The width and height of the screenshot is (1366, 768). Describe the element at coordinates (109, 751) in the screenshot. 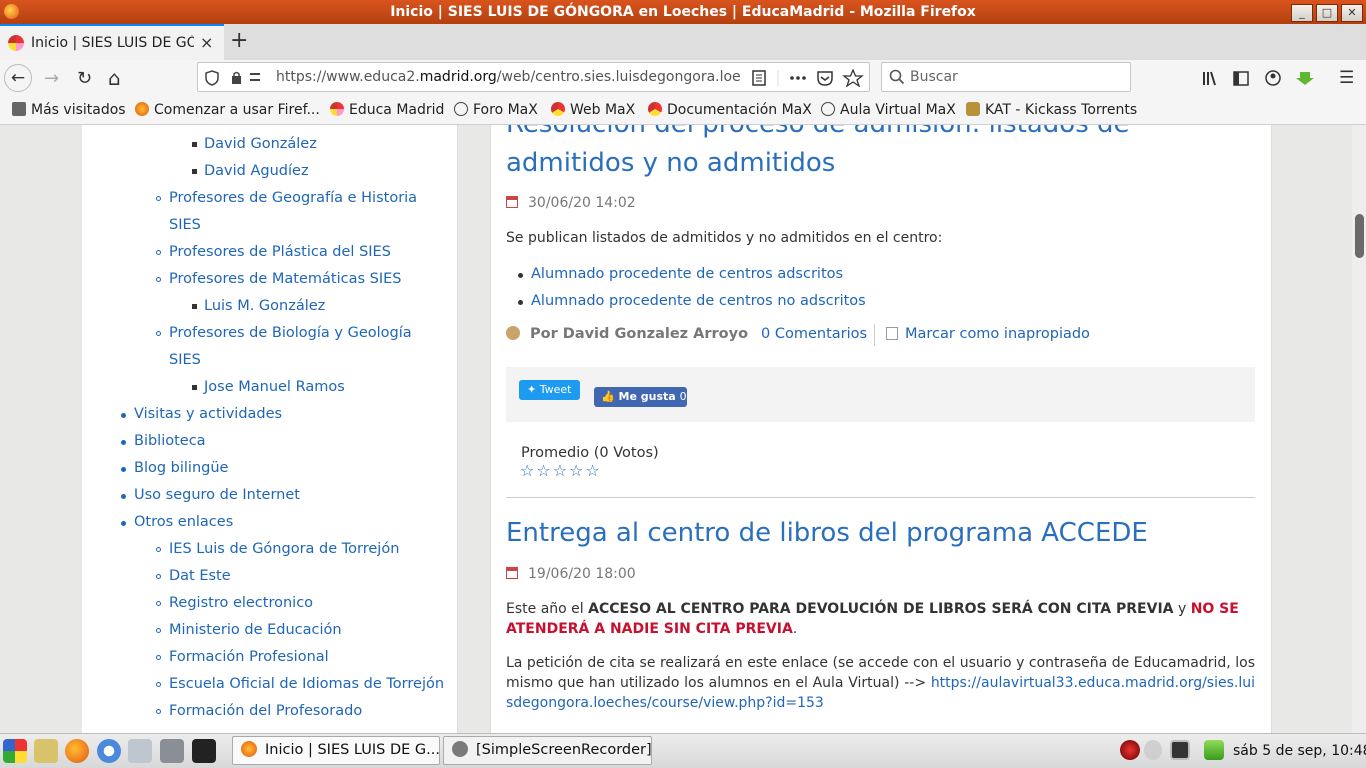

I see `chromium-launcher-icon` at that location.